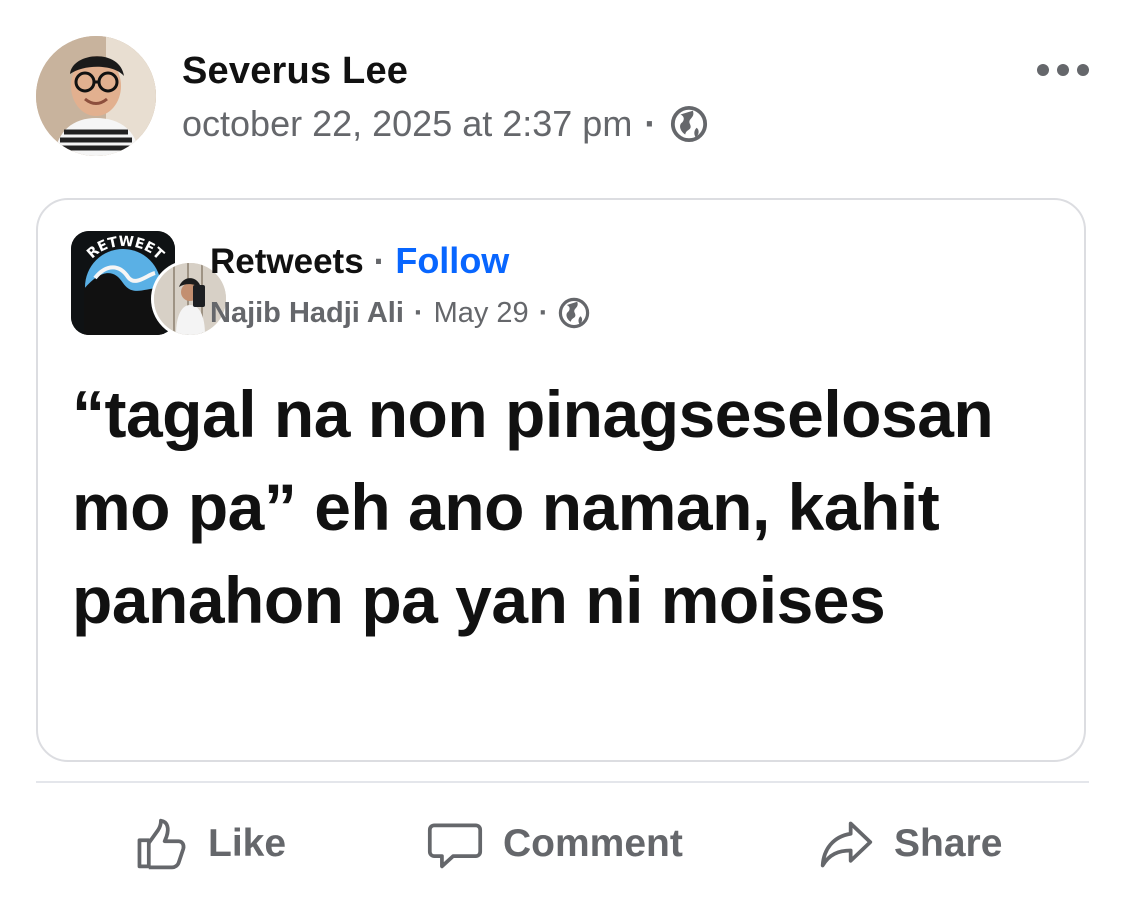 This screenshot has width=1125, height=902. Describe the element at coordinates (846, 844) in the screenshot. I see `share-arrow-icon` at that location.